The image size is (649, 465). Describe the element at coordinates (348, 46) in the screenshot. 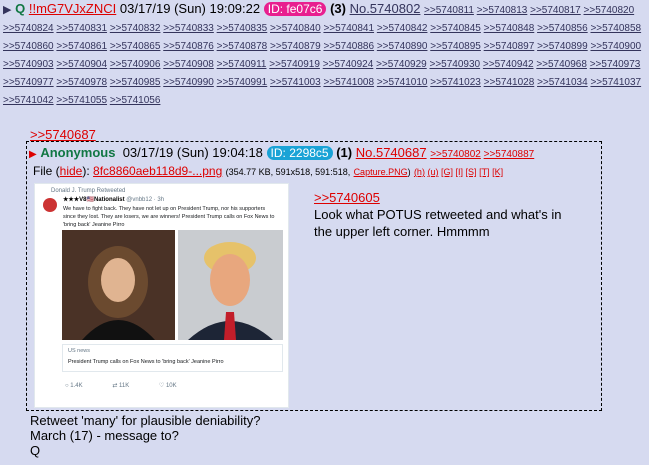

I see `backlink: >>5740886` at that location.